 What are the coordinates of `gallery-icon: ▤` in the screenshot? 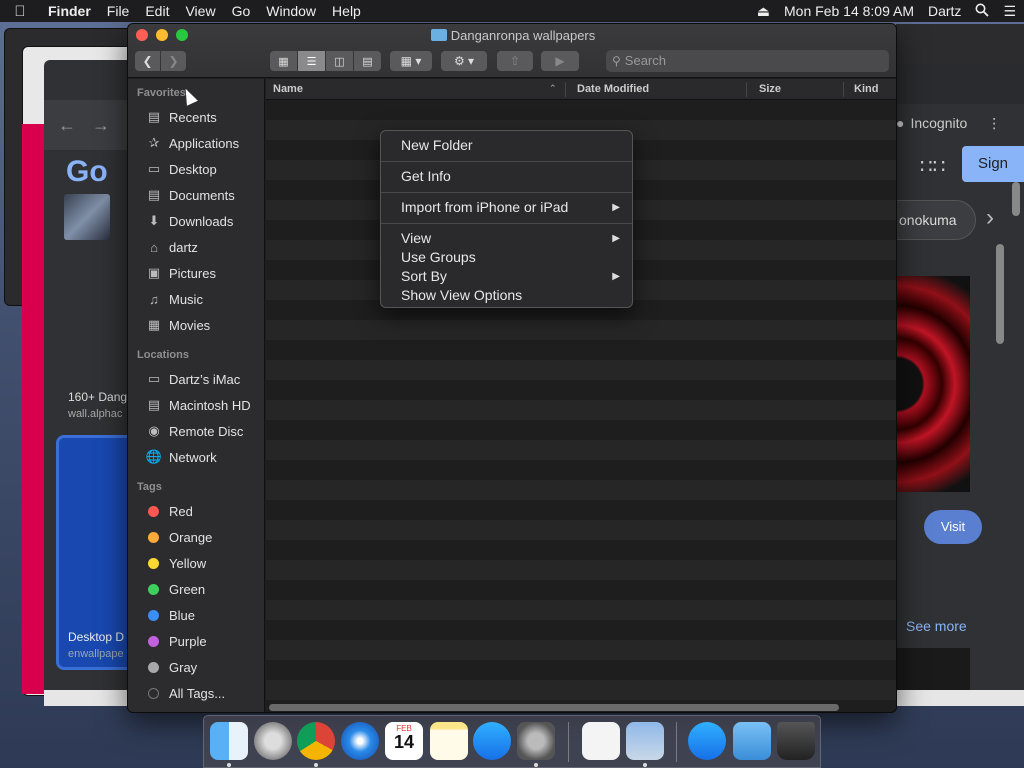 It's located at (367, 61).